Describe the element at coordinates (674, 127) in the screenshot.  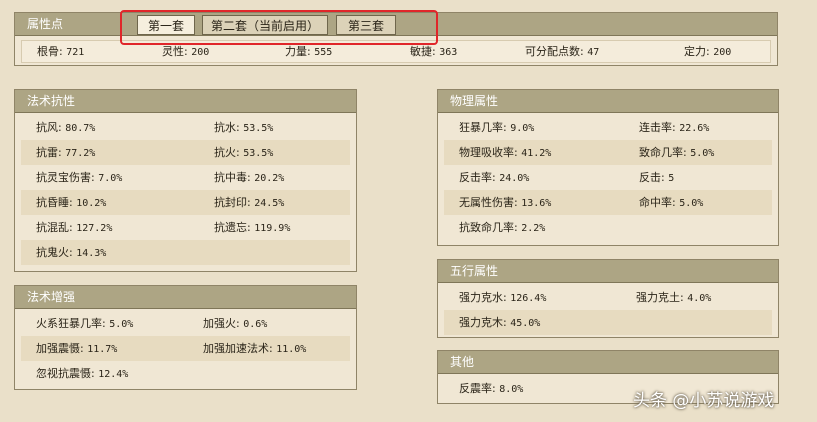
I see `stat-item: 连击率: 22.6%` at that location.